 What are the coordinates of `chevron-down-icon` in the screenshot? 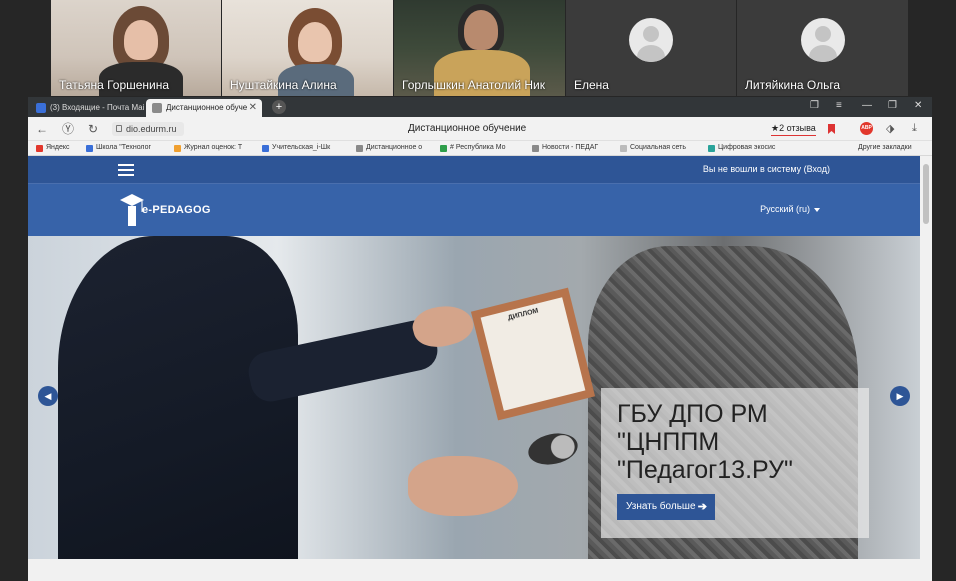 It's located at (817, 209).